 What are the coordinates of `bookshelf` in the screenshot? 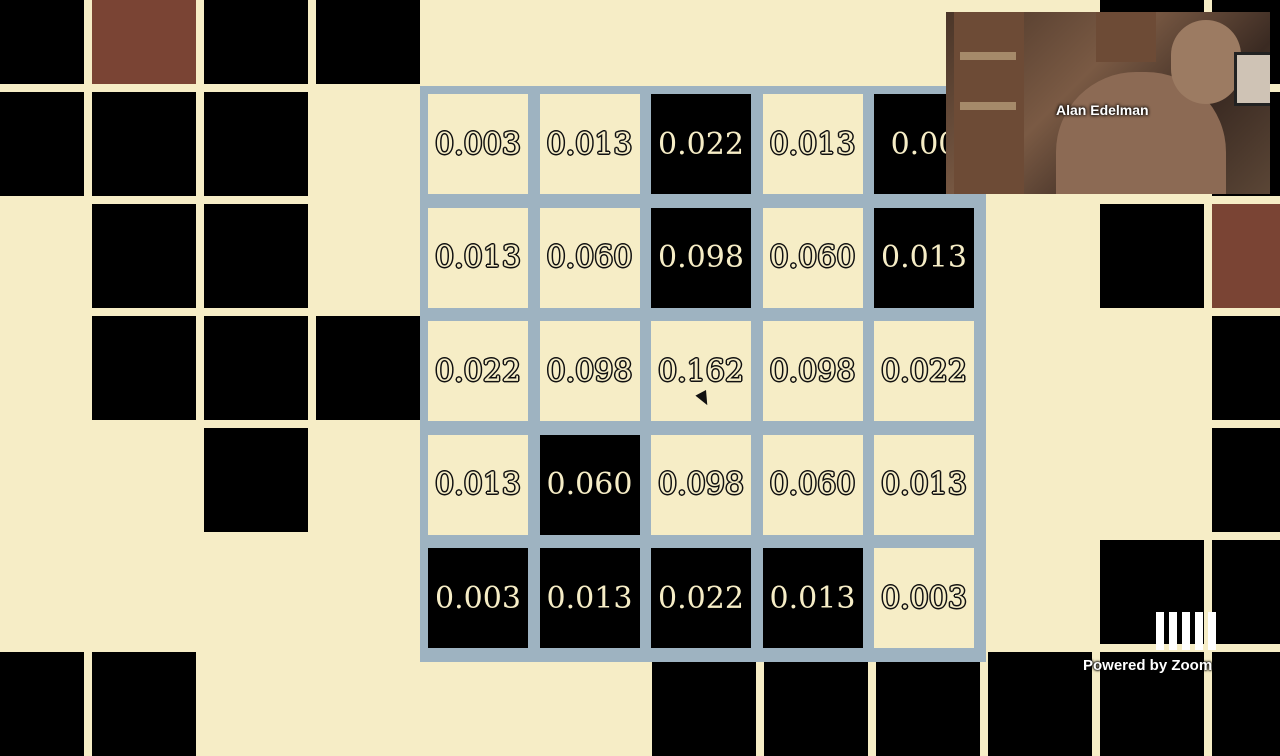 It's located at (1126, 37).